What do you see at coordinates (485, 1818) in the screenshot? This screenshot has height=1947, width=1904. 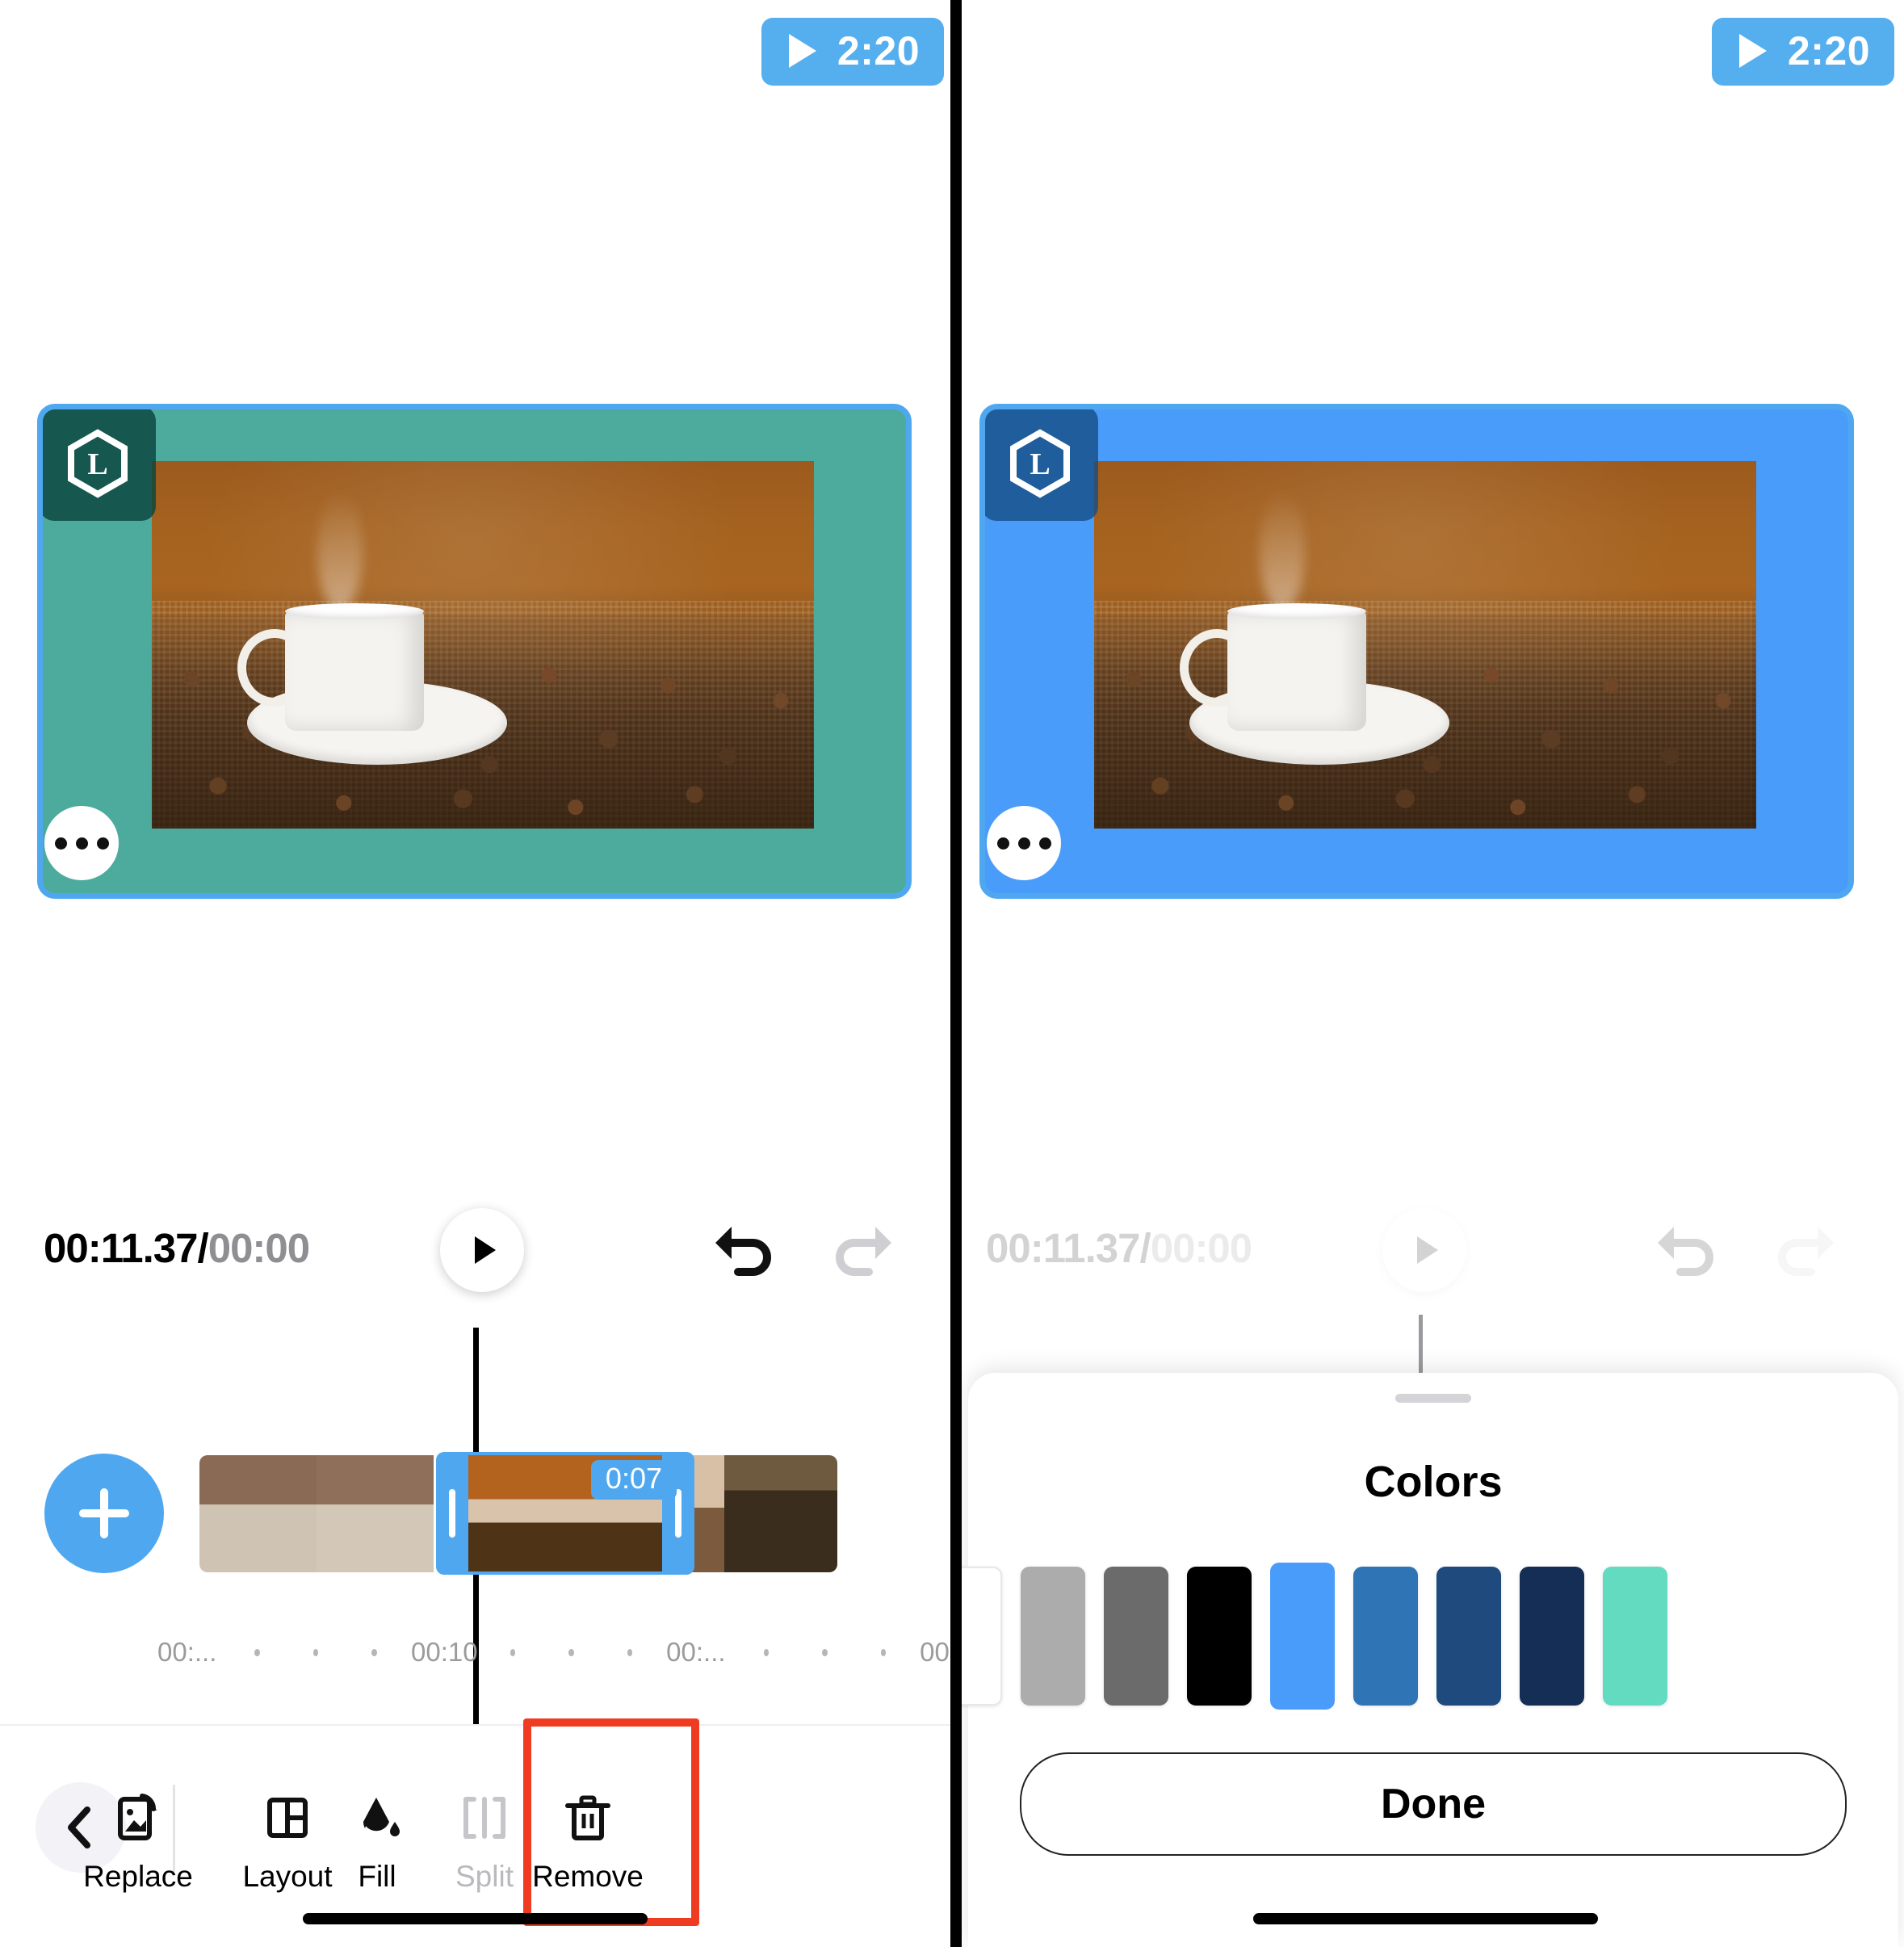 I see `split-icon` at bounding box center [485, 1818].